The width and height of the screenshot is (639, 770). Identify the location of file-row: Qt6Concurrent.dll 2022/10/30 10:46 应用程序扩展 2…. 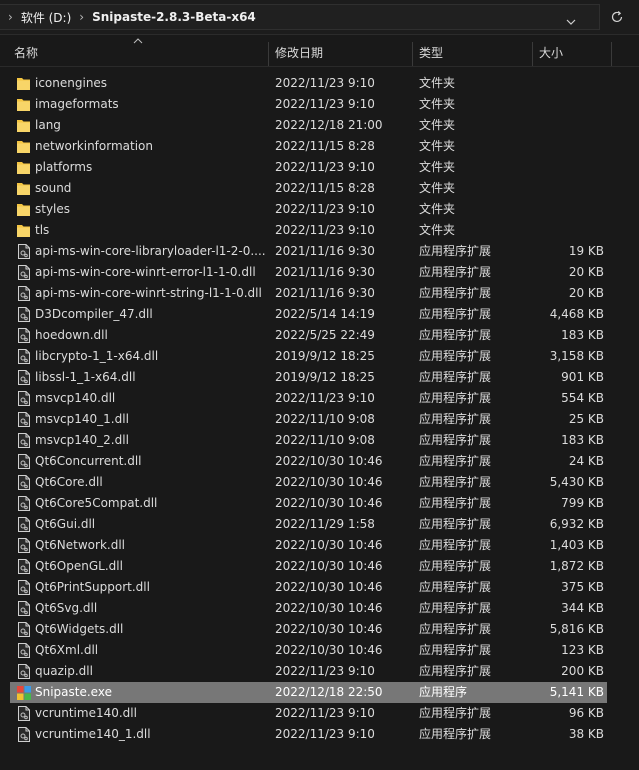
(308, 461).